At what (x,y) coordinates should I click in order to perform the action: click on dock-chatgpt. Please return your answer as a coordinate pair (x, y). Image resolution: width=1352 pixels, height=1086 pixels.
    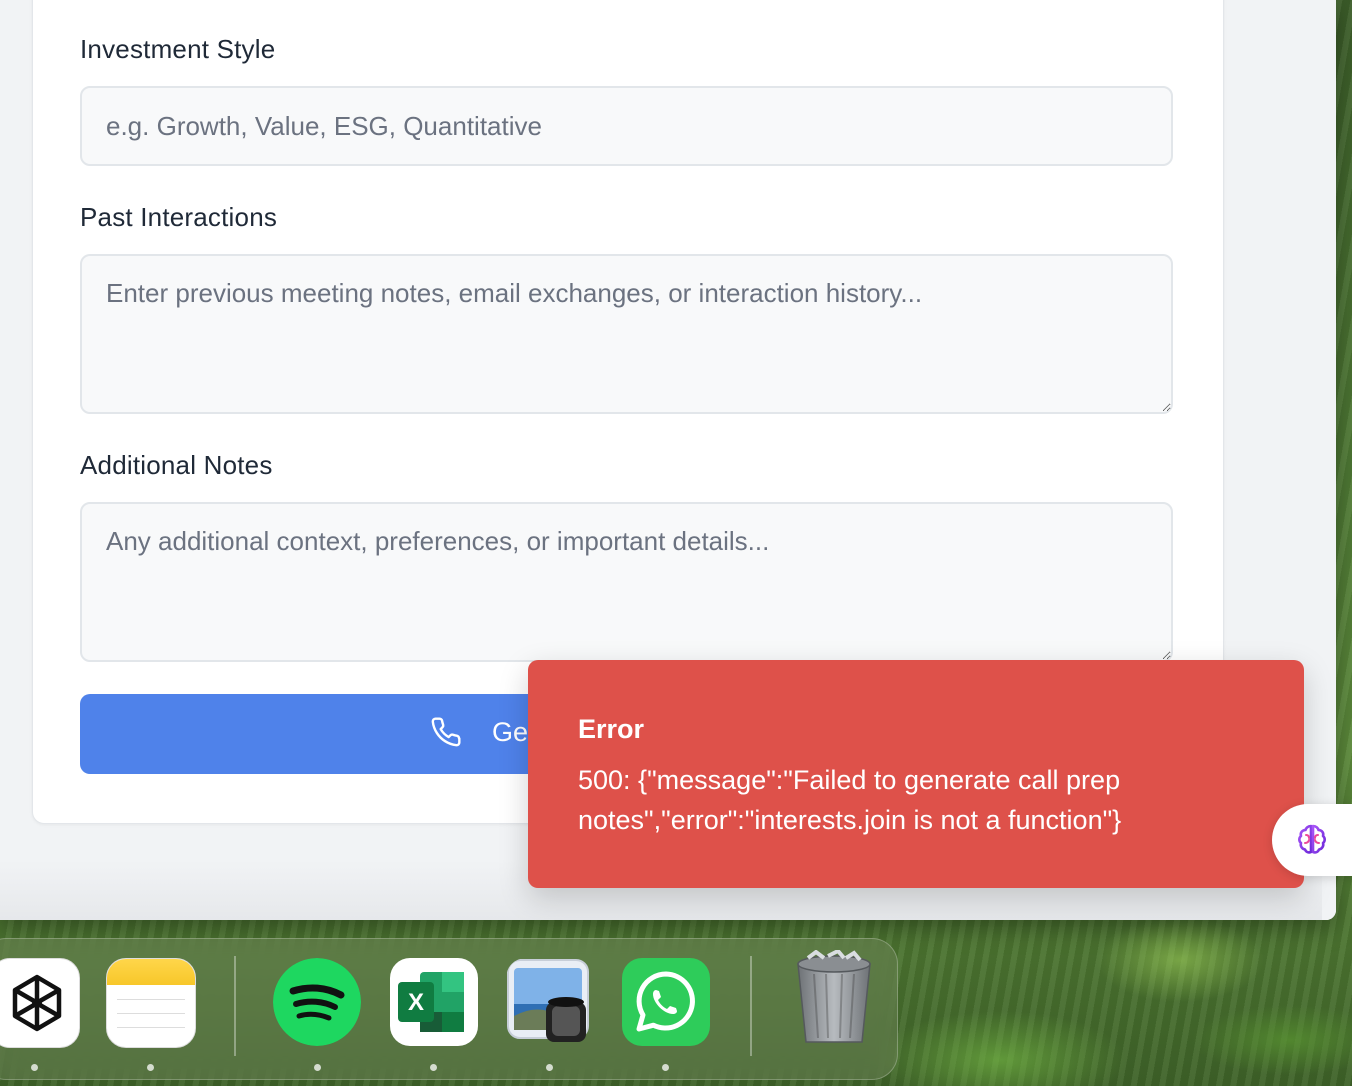
    Looking at the image, I should click on (40, 1003).